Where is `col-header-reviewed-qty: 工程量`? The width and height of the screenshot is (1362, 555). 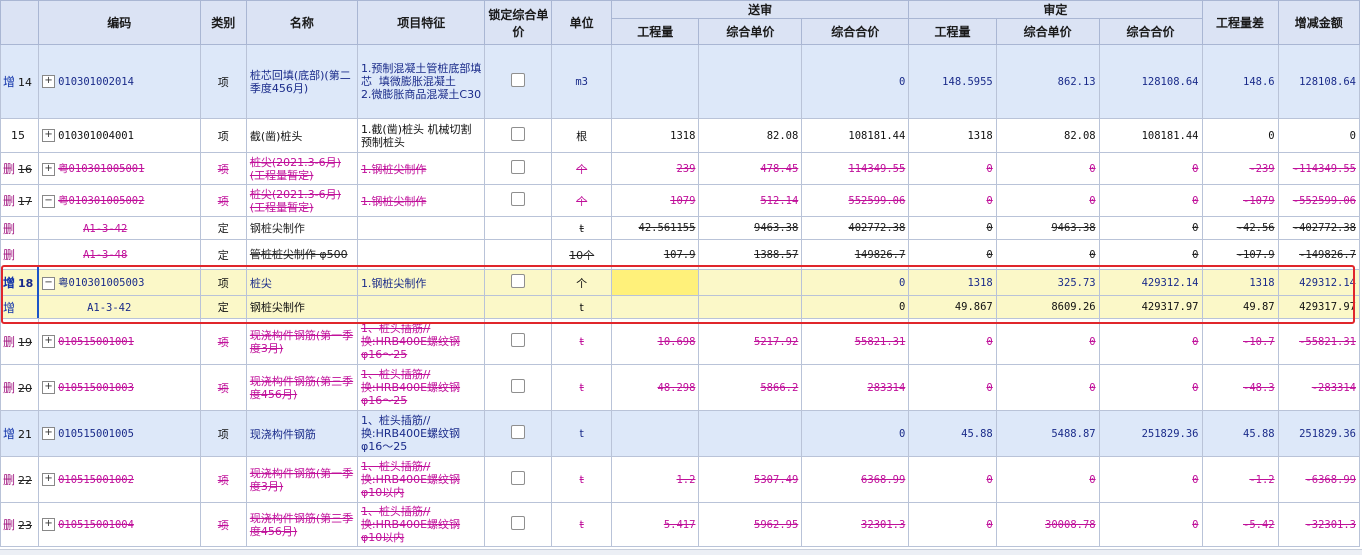 col-header-reviewed-qty: 工程量 is located at coordinates (952, 31).